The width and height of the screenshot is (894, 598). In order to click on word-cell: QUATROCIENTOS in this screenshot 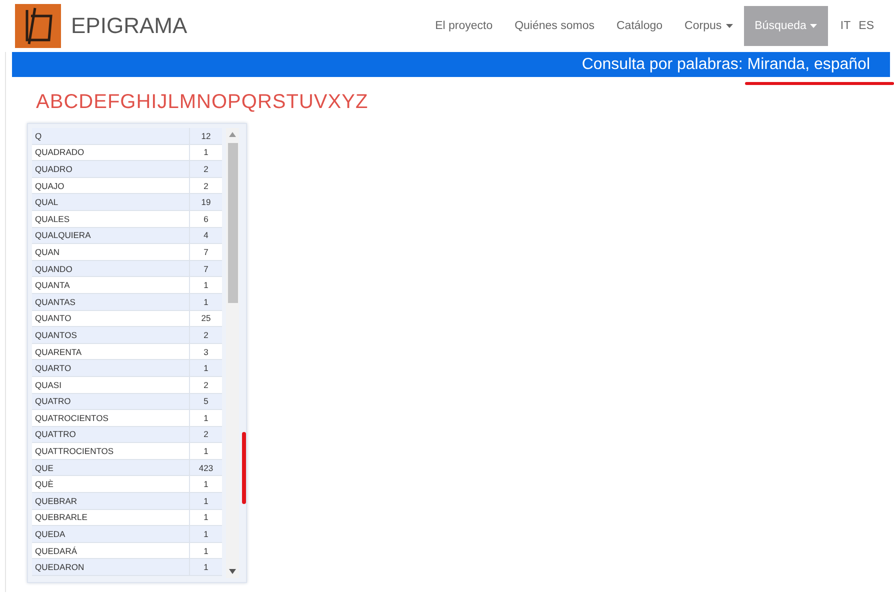, I will do `click(111, 418)`.